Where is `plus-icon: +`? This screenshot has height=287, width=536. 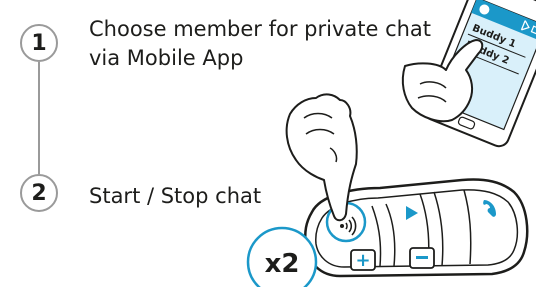 plus-icon: + is located at coordinates (362, 260).